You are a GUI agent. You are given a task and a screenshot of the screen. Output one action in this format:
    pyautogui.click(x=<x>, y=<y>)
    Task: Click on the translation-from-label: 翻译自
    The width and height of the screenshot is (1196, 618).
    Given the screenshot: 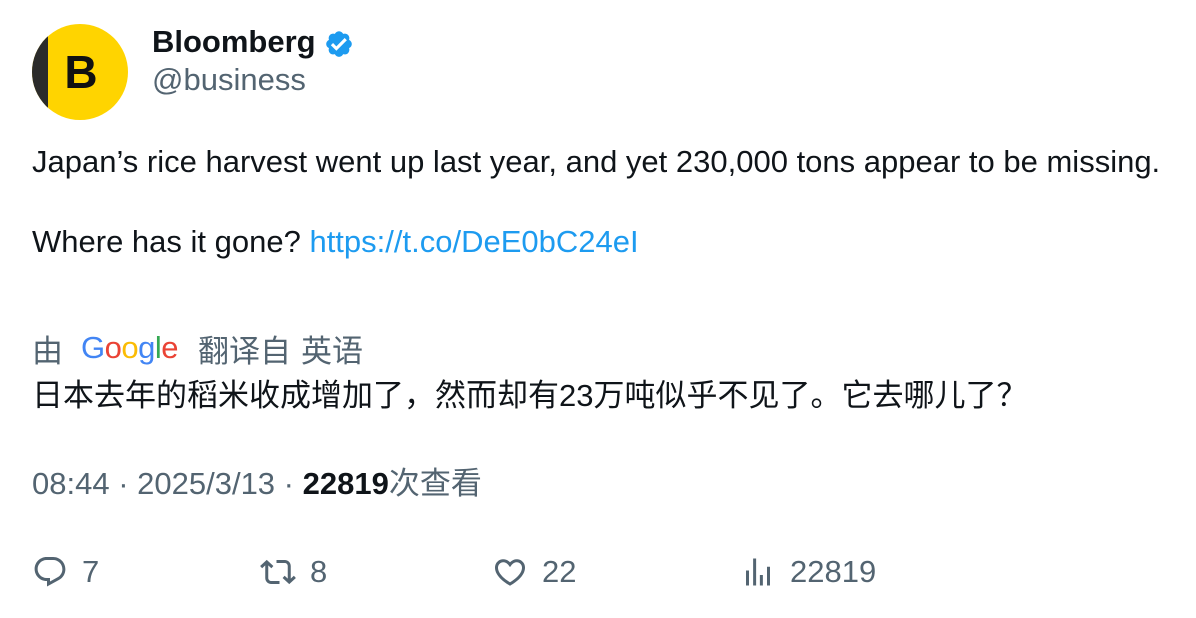 What is the action you would take?
    pyautogui.click(x=245, y=351)
    